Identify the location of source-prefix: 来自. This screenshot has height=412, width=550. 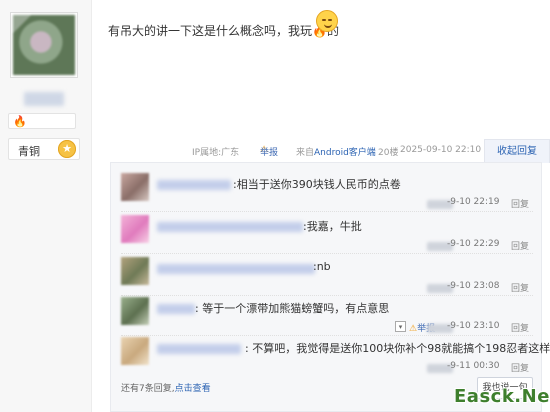
(305, 153).